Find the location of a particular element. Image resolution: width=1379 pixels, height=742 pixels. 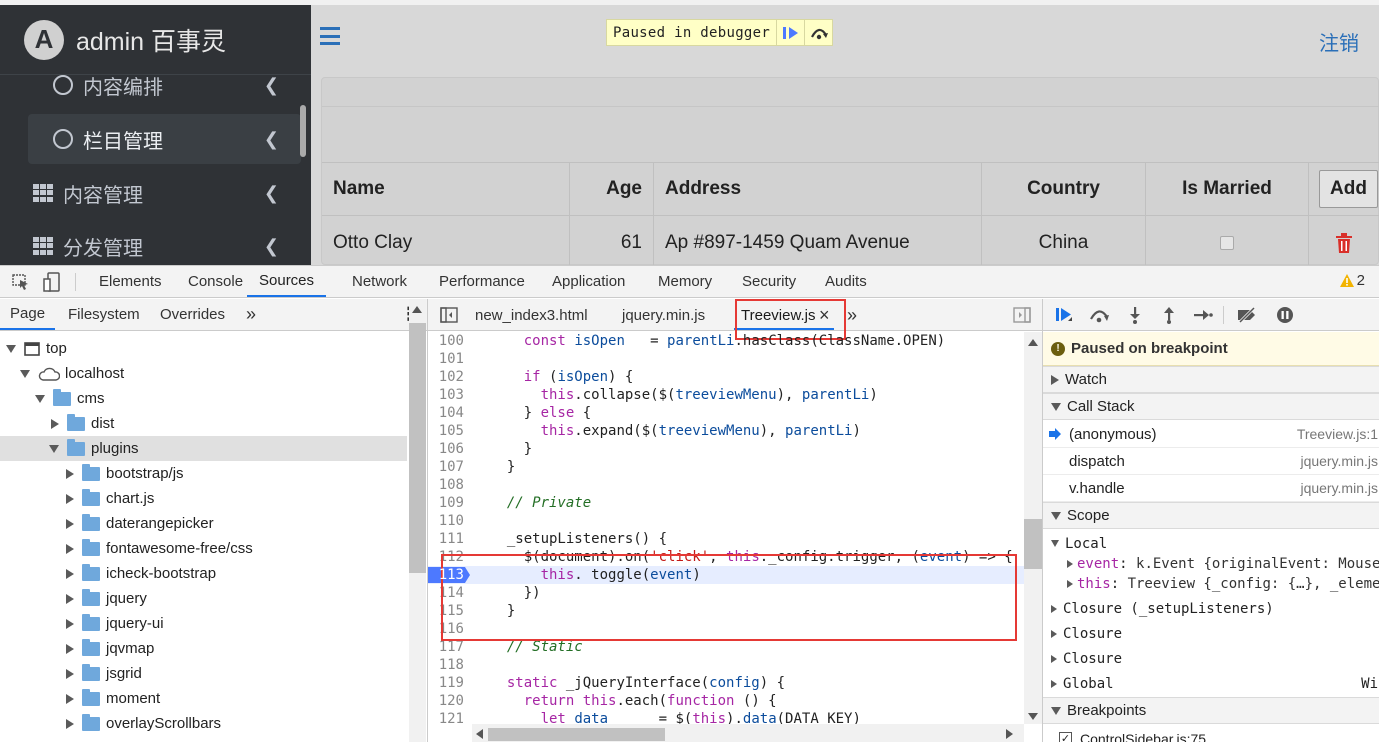

tab-console: Console is located at coordinates (215, 281).